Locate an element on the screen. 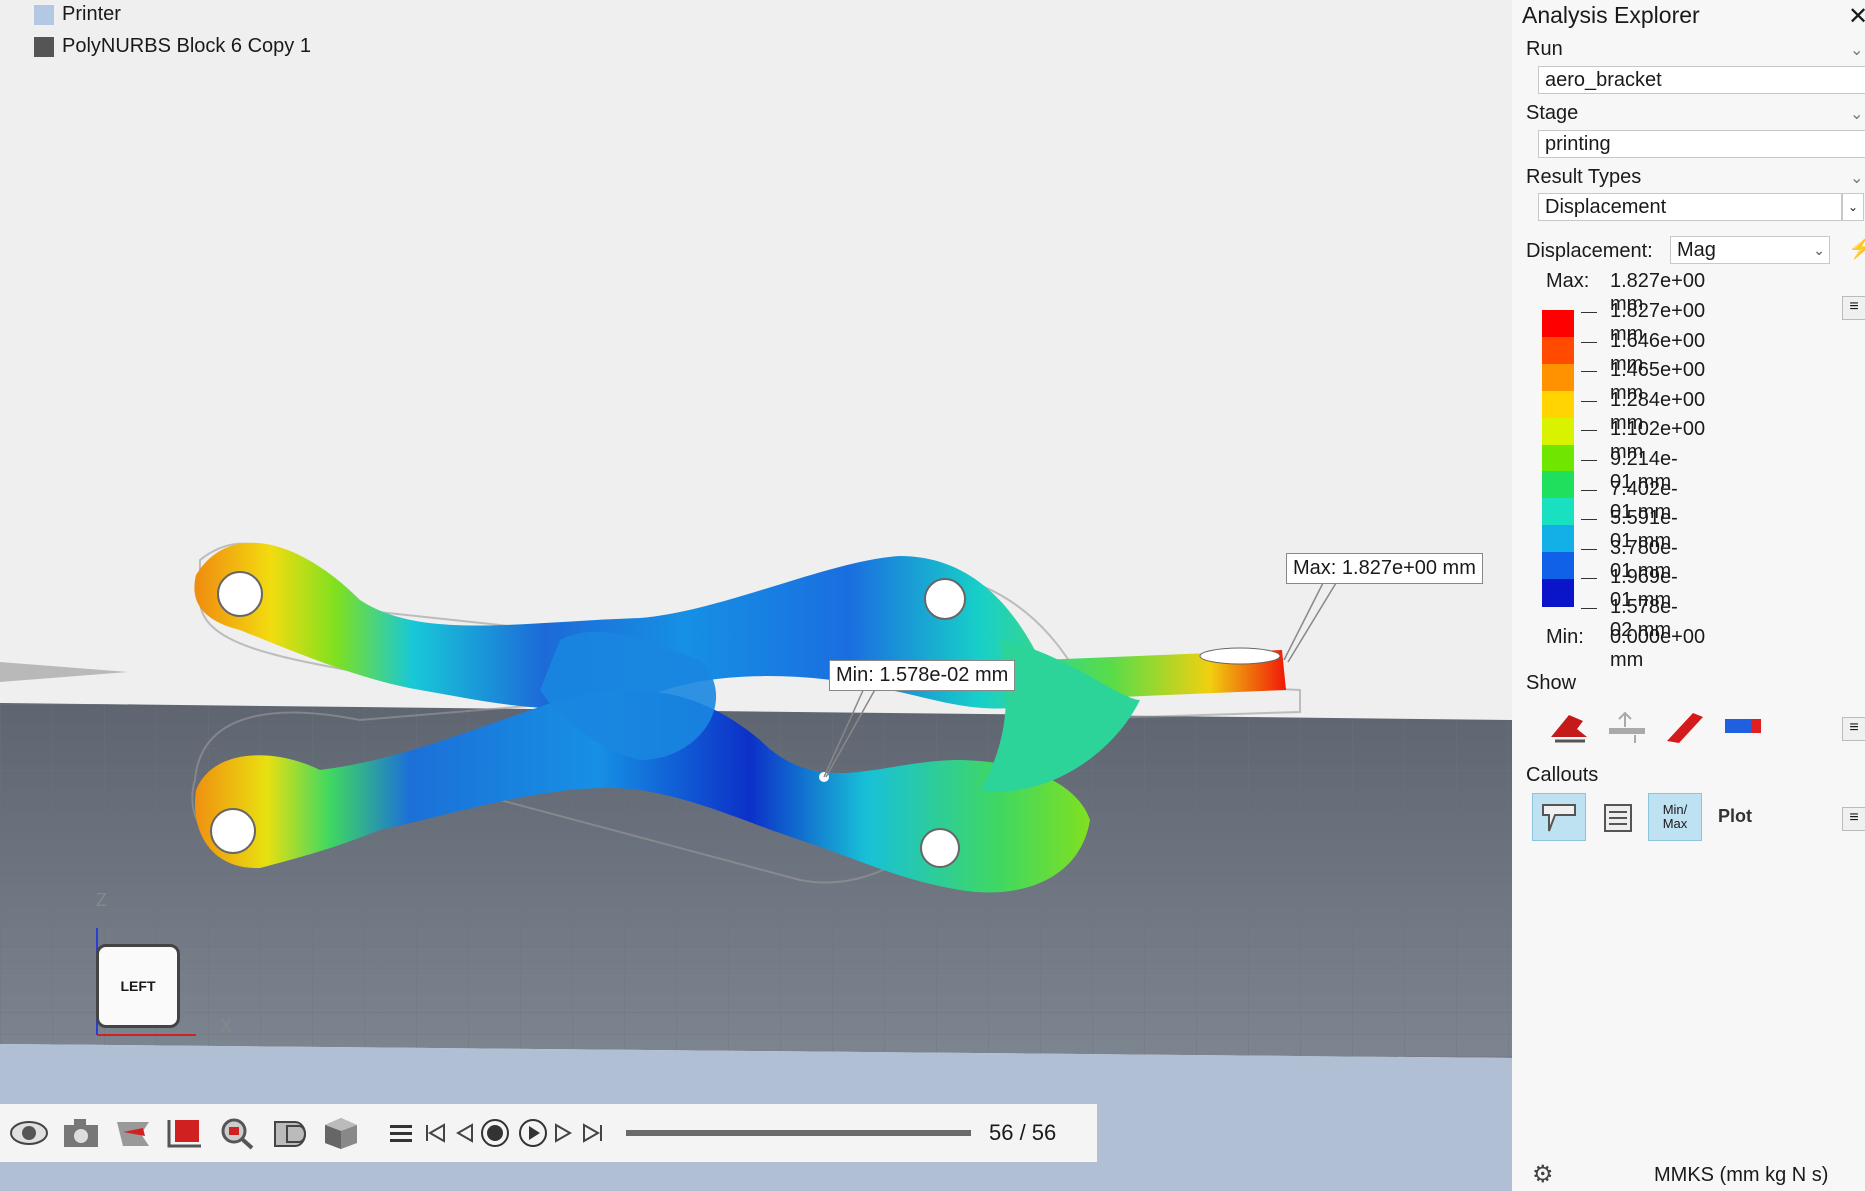  bracket-top-arm is located at coordinates (740, 625).